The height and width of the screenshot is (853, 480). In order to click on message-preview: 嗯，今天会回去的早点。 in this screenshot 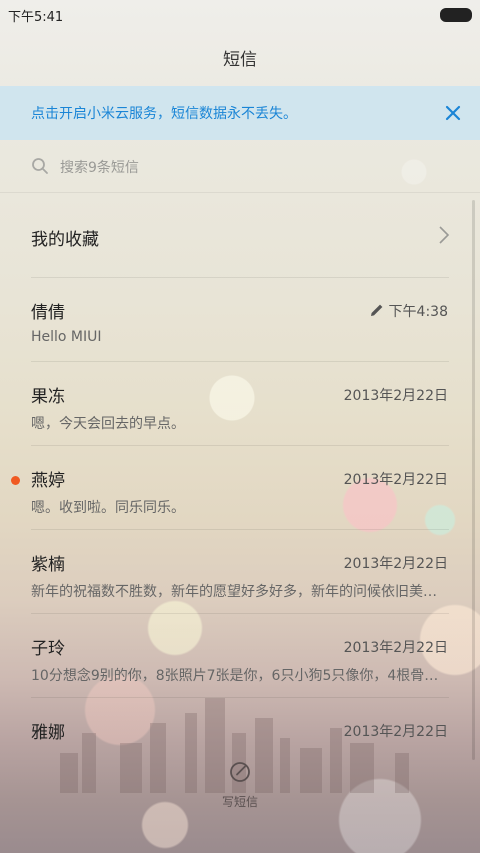, I will do `click(108, 424)`.